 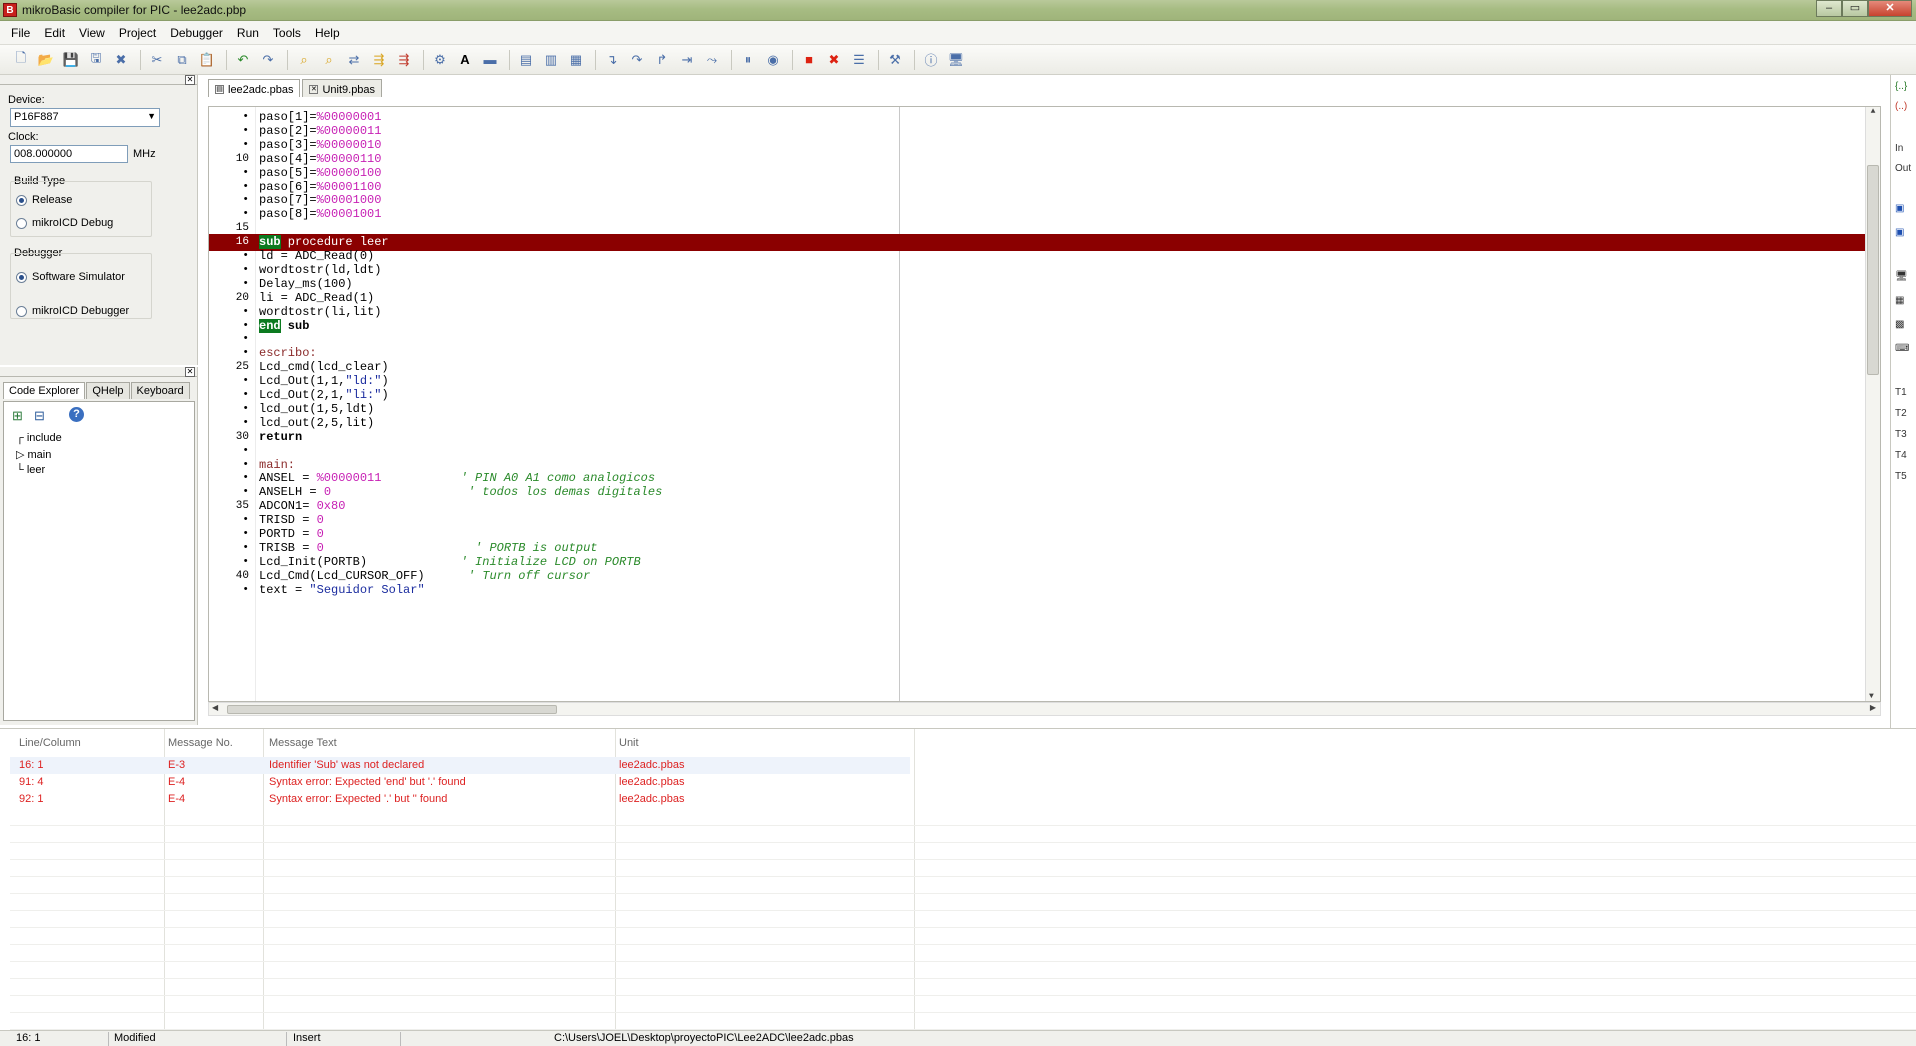 What do you see at coordinates (327, 33) in the screenshot?
I see `menu-help: Help` at bounding box center [327, 33].